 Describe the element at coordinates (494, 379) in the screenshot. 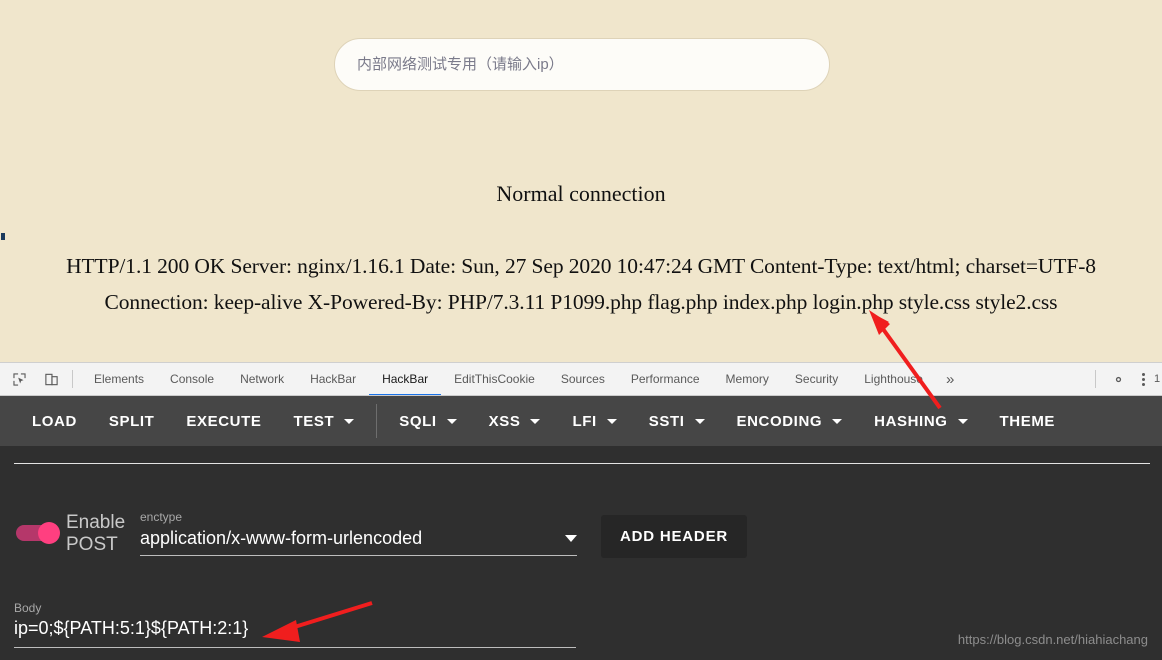

I see `tab-editthiscookie: EditThisCookie` at that location.